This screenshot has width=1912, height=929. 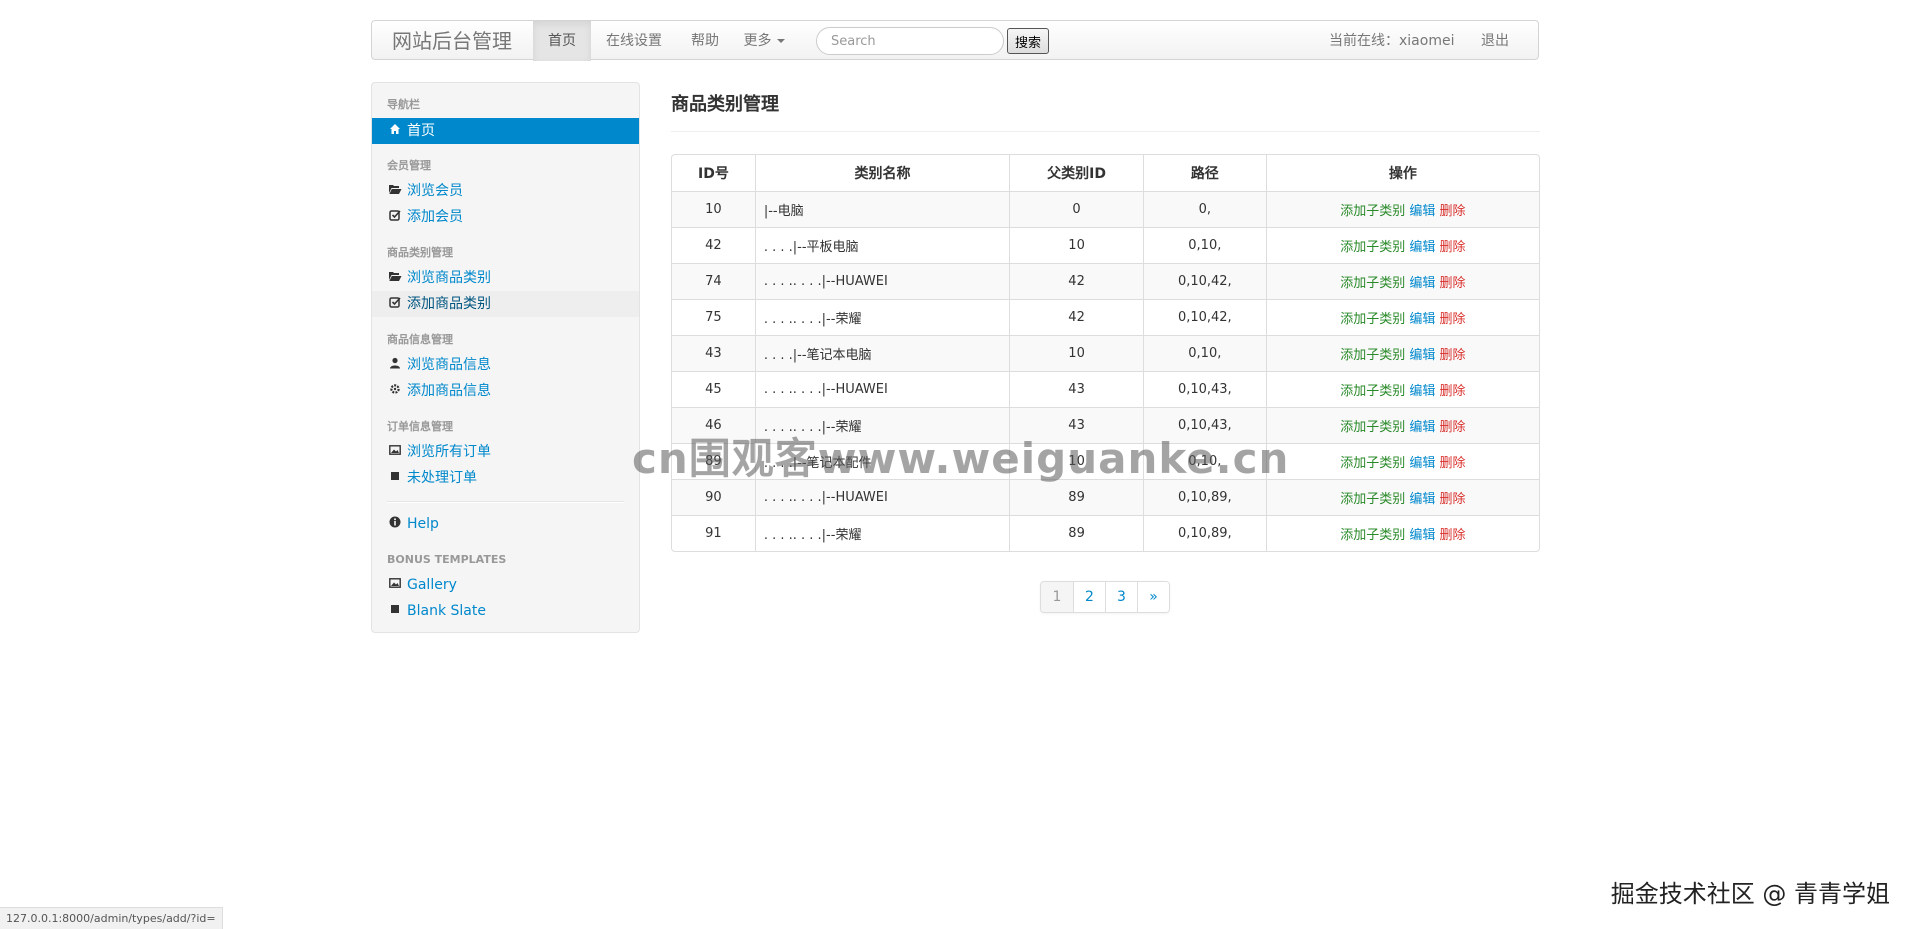 I want to click on nav-help: 帮助, so click(x=705, y=41).